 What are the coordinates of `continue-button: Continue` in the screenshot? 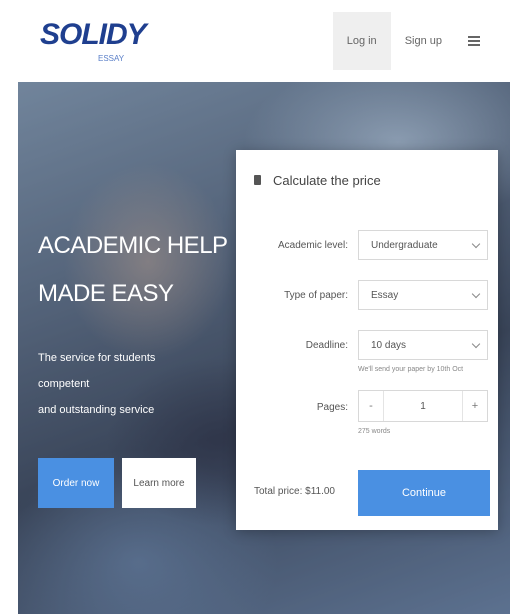 It's located at (424, 493).